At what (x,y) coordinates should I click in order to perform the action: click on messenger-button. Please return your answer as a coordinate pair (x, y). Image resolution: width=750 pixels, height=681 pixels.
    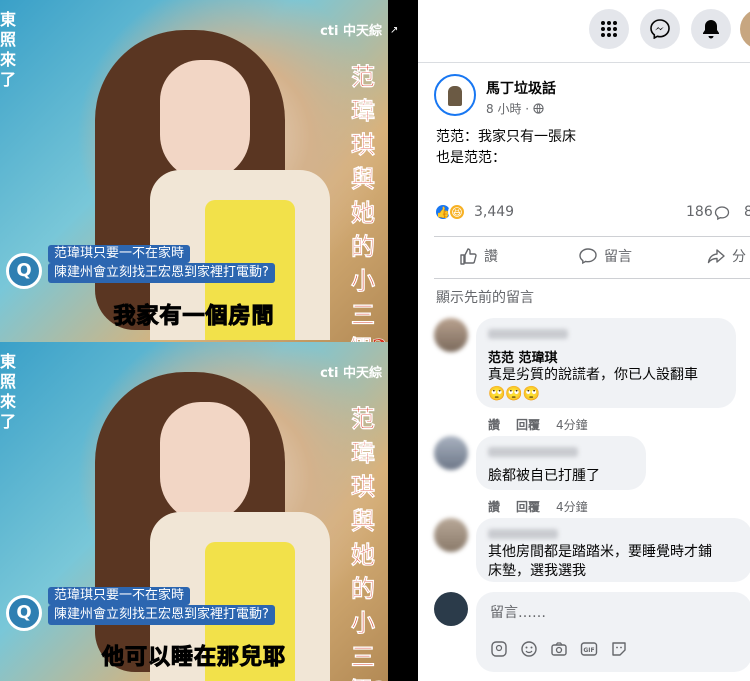
    Looking at the image, I should click on (660, 29).